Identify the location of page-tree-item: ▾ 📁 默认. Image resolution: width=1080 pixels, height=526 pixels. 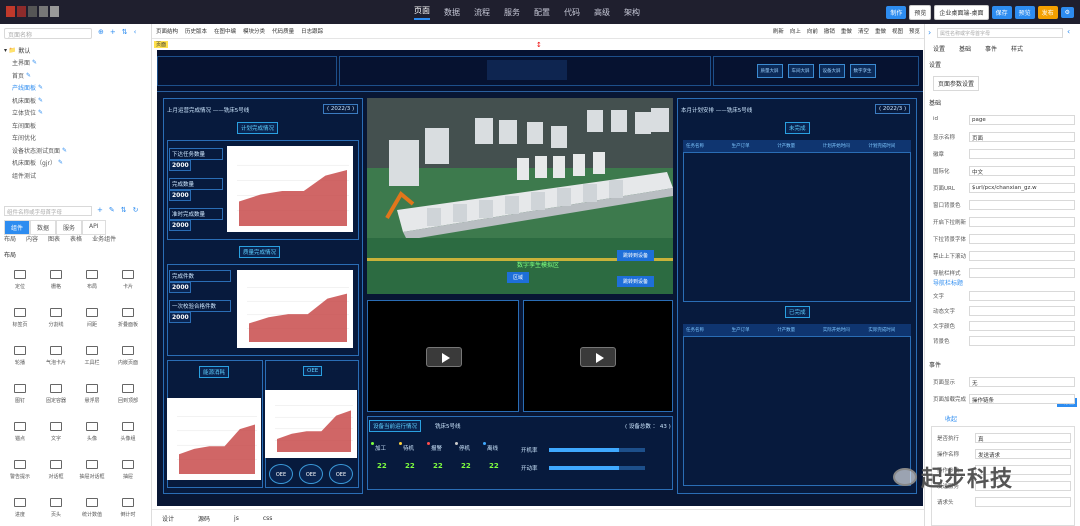
(75, 50).